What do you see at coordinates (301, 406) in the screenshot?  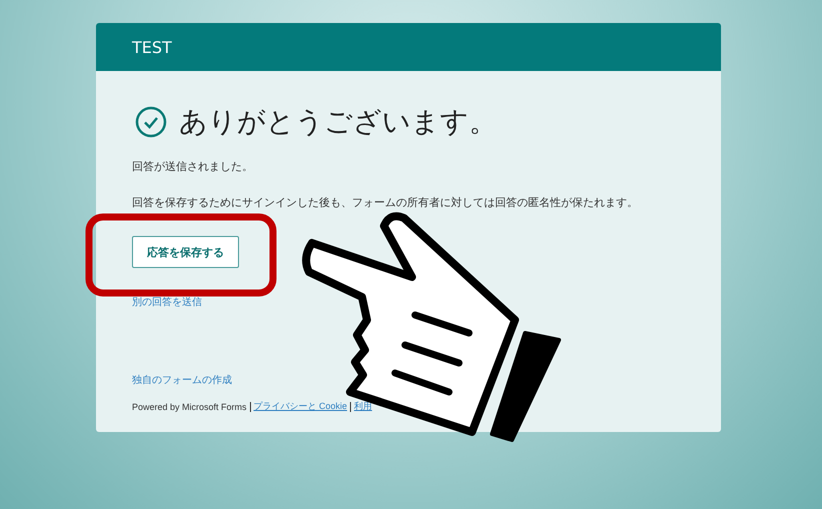 I see `footer-link: プライバシーと Cookie` at bounding box center [301, 406].